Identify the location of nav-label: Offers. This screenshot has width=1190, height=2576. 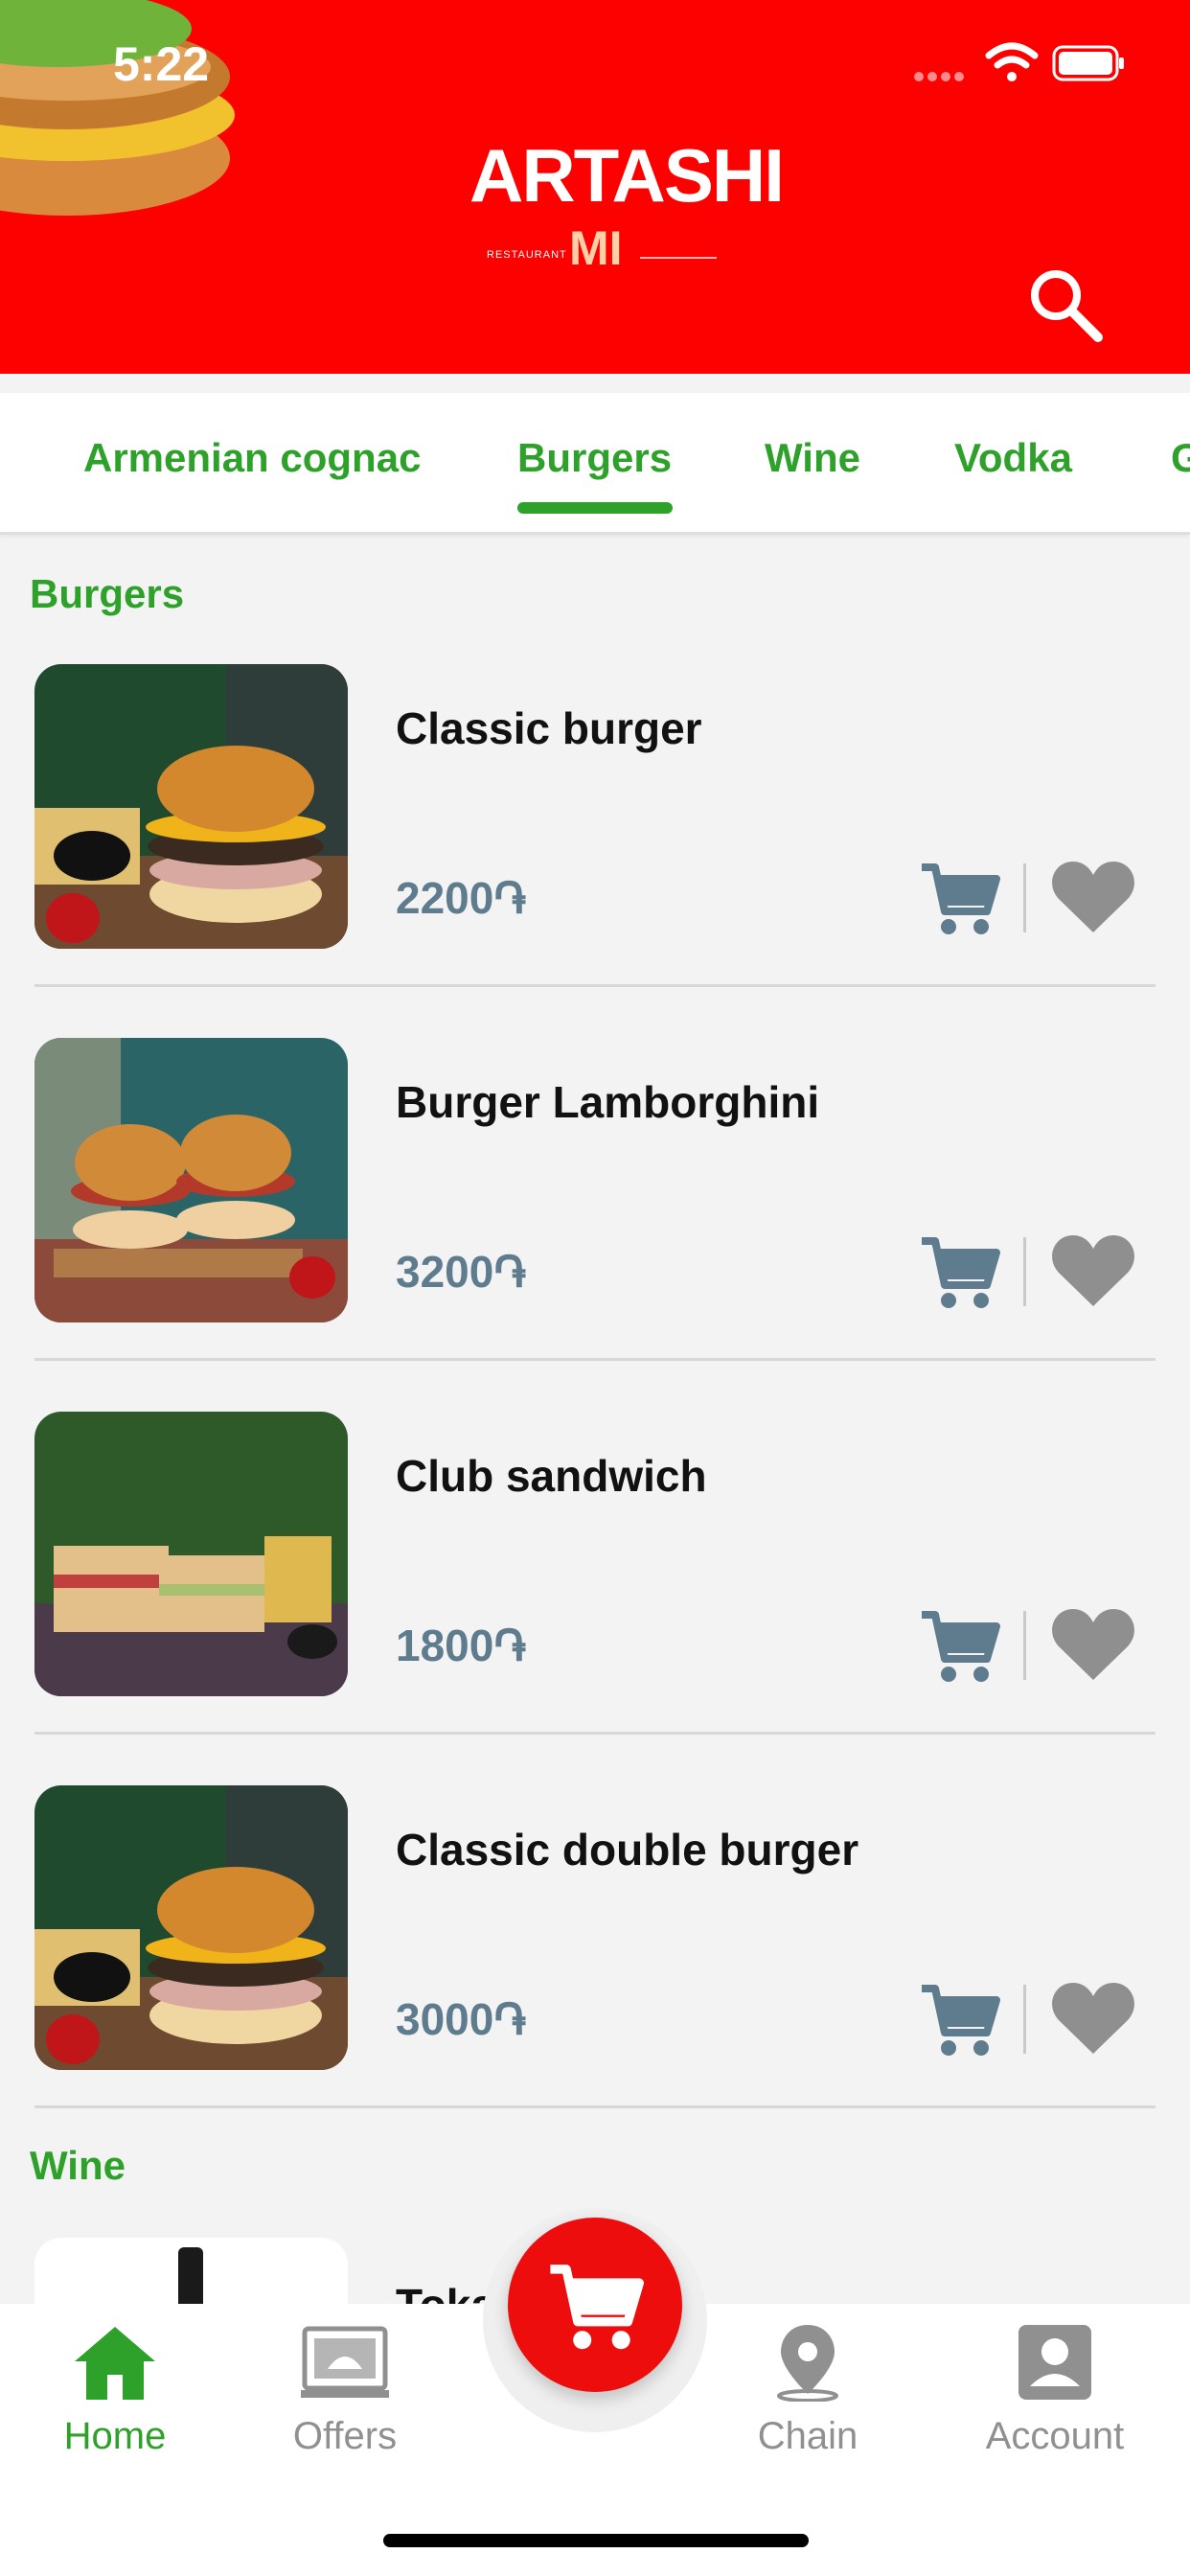
(345, 2436).